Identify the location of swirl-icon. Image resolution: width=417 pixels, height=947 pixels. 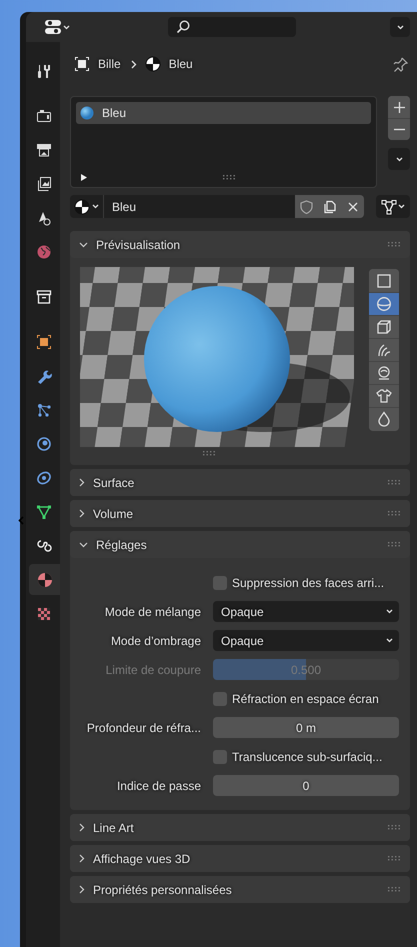
(44, 546).